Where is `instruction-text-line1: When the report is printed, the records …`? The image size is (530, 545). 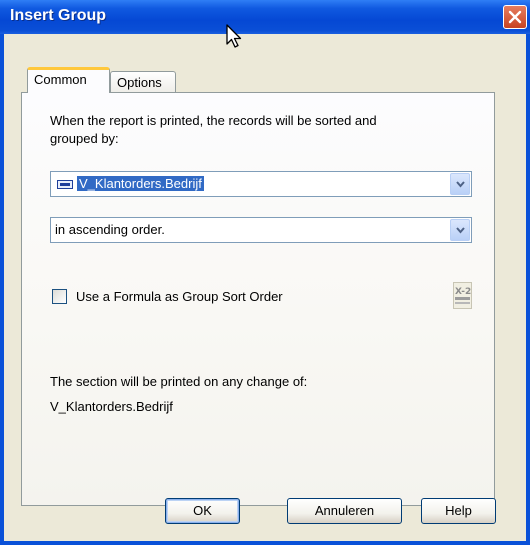 instruction-text-line1: When the report is printed, the records … is located at coordinates (213, 120).